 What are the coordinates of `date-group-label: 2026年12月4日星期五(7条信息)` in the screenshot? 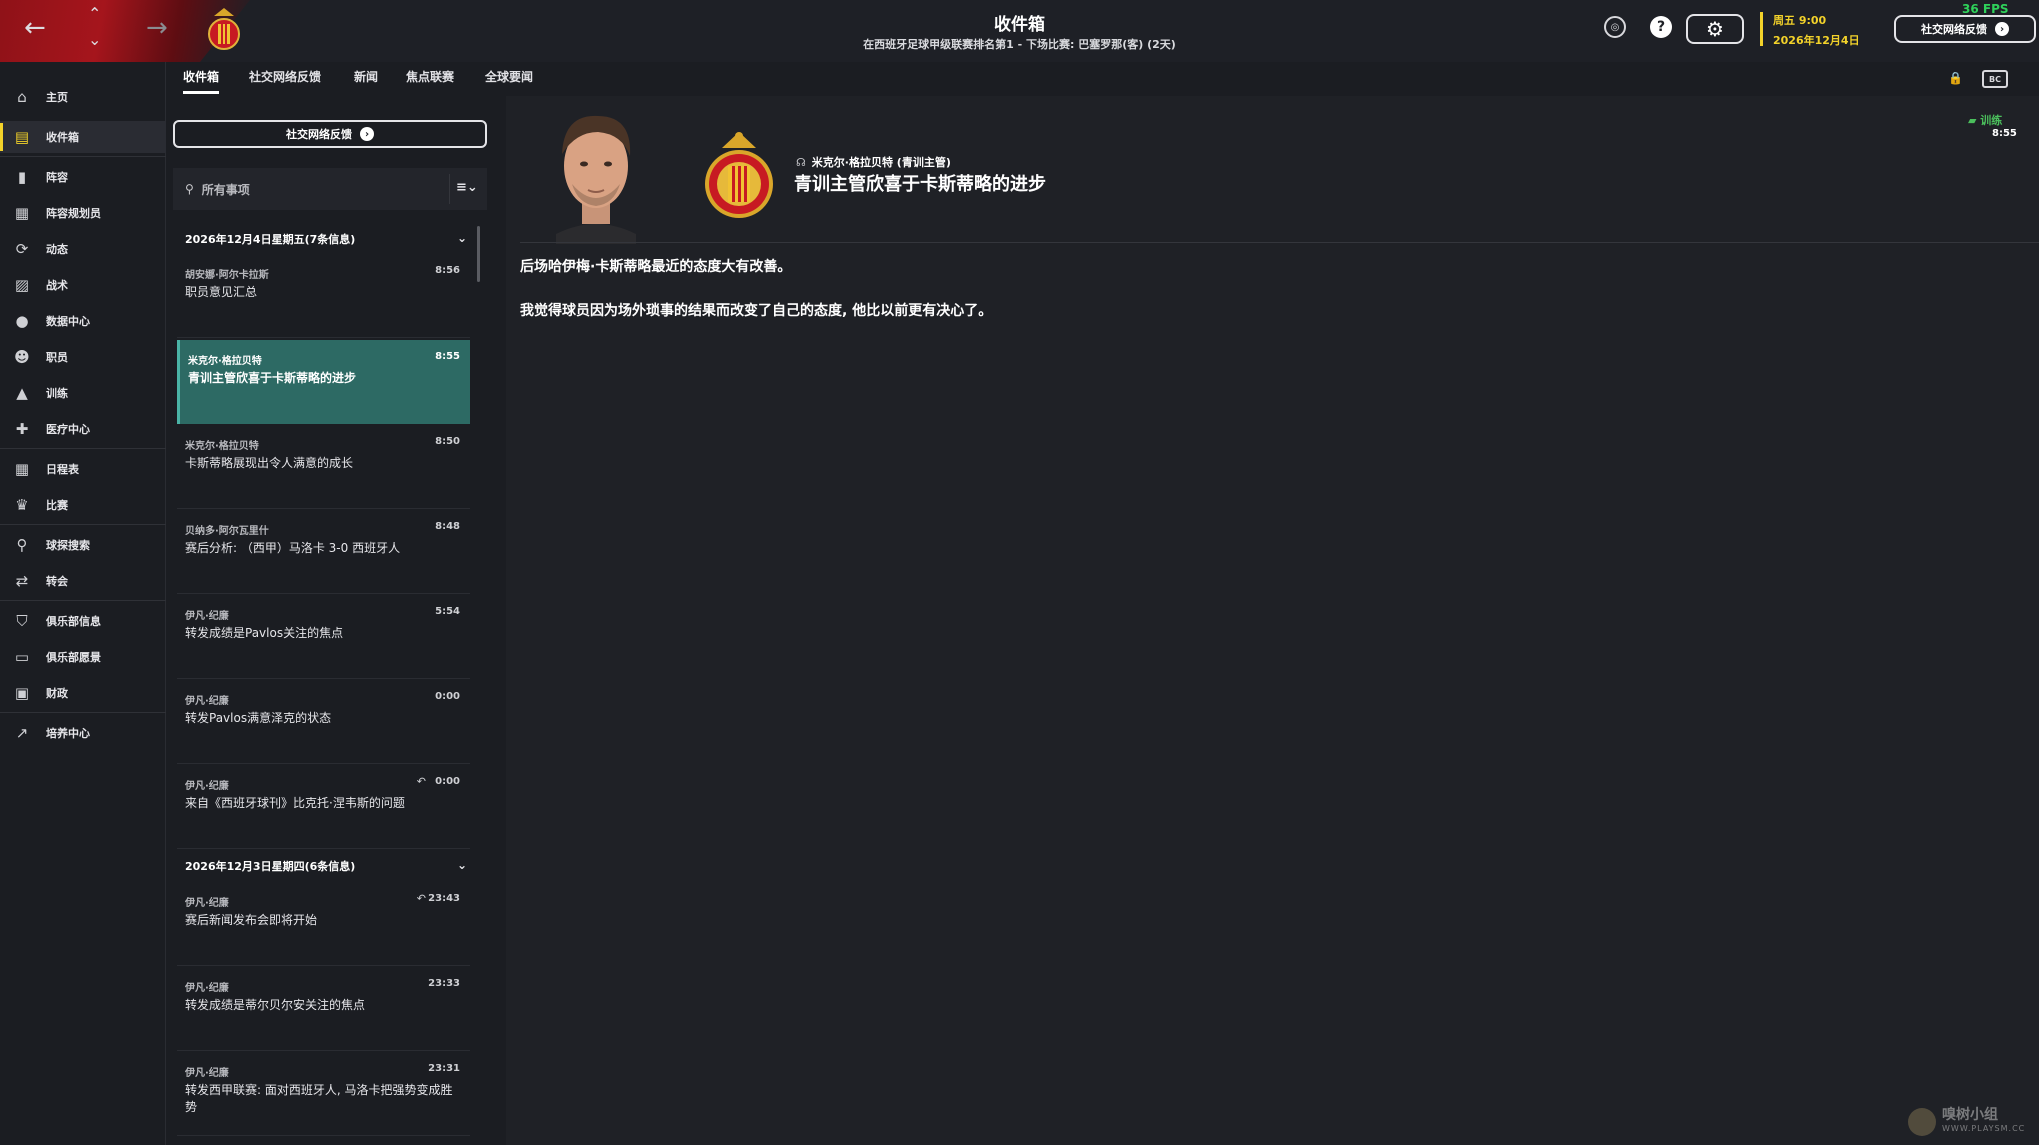 It's located at (270, 239).